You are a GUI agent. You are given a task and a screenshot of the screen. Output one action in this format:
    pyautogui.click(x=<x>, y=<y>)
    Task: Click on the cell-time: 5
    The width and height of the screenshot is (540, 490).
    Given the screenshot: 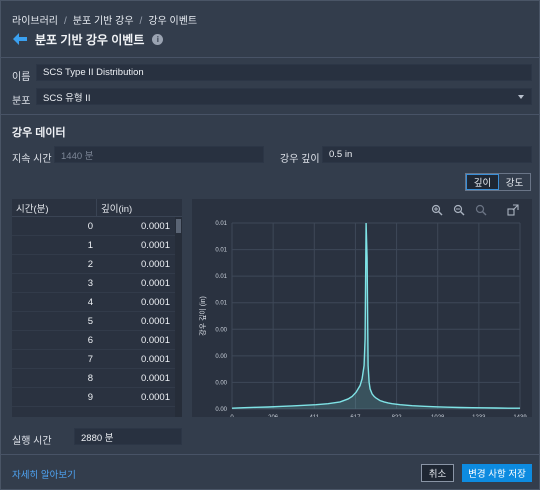 What is the action you would take?
    pyautogui.click(x=54, y=321)
    